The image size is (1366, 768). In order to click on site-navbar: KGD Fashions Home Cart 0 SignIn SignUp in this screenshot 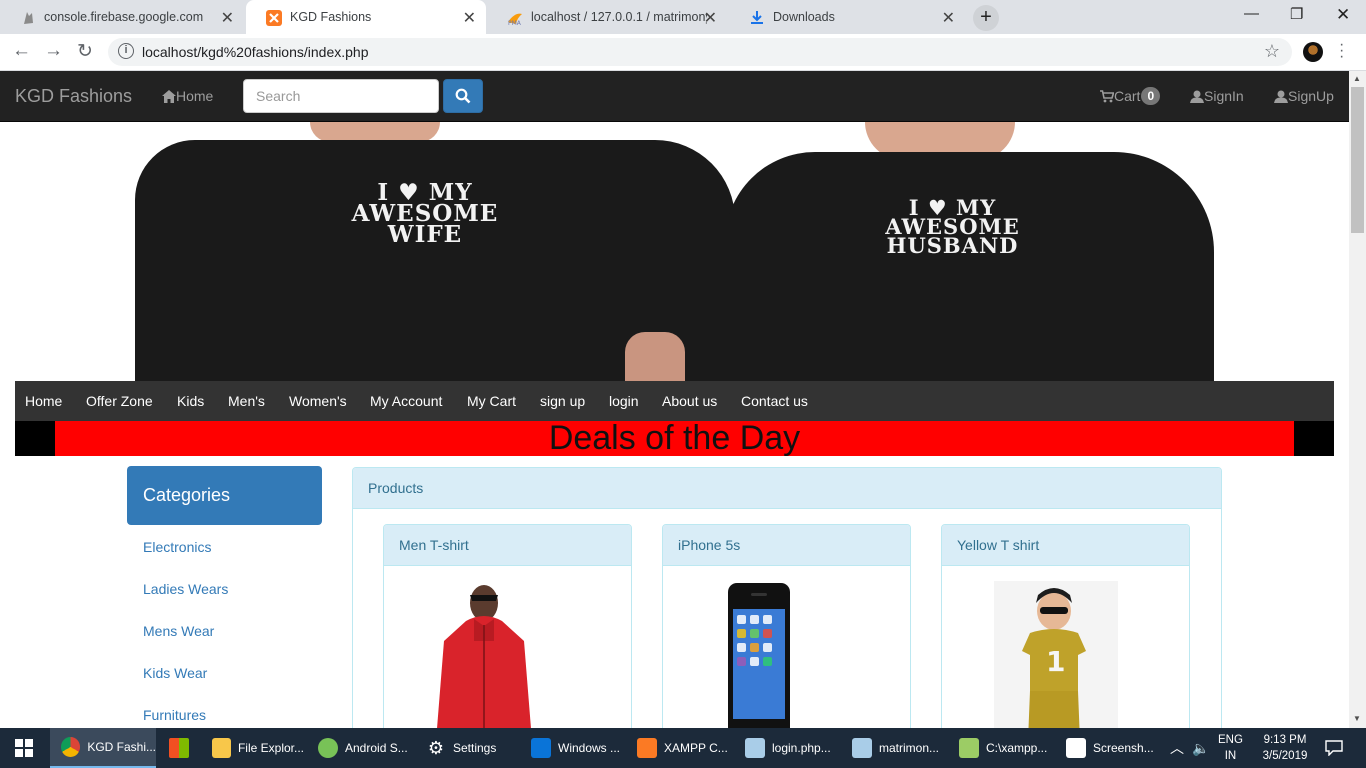, I will do `click(674, 96)`.